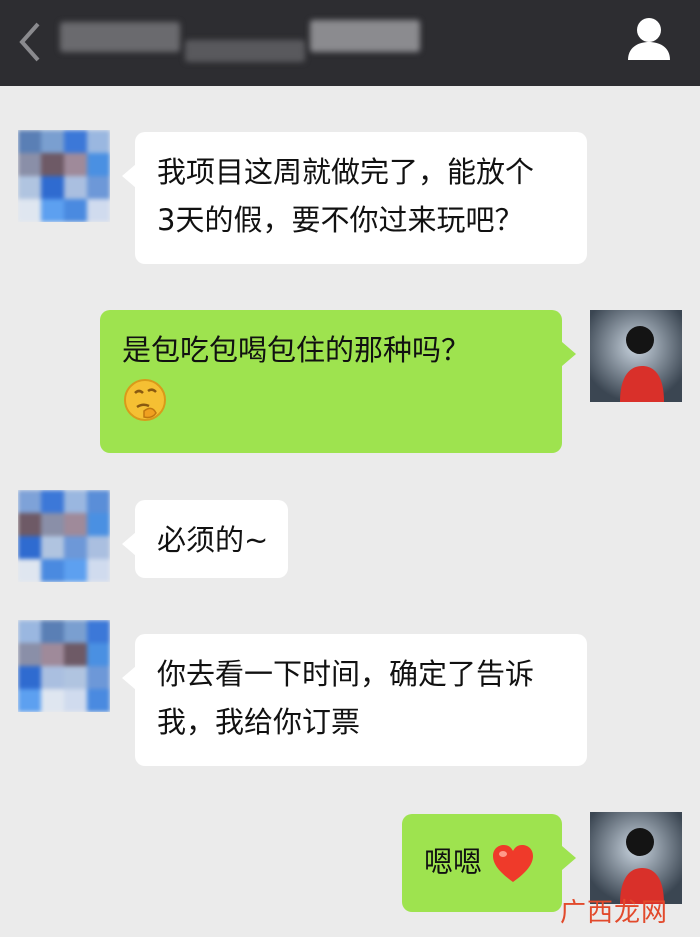  Describe the element at coordinates (354, 700) in the screenshot. I see `message-bubble-incoming: 你去看一下时间，确定了告诉 我，我给你订票` at that location.